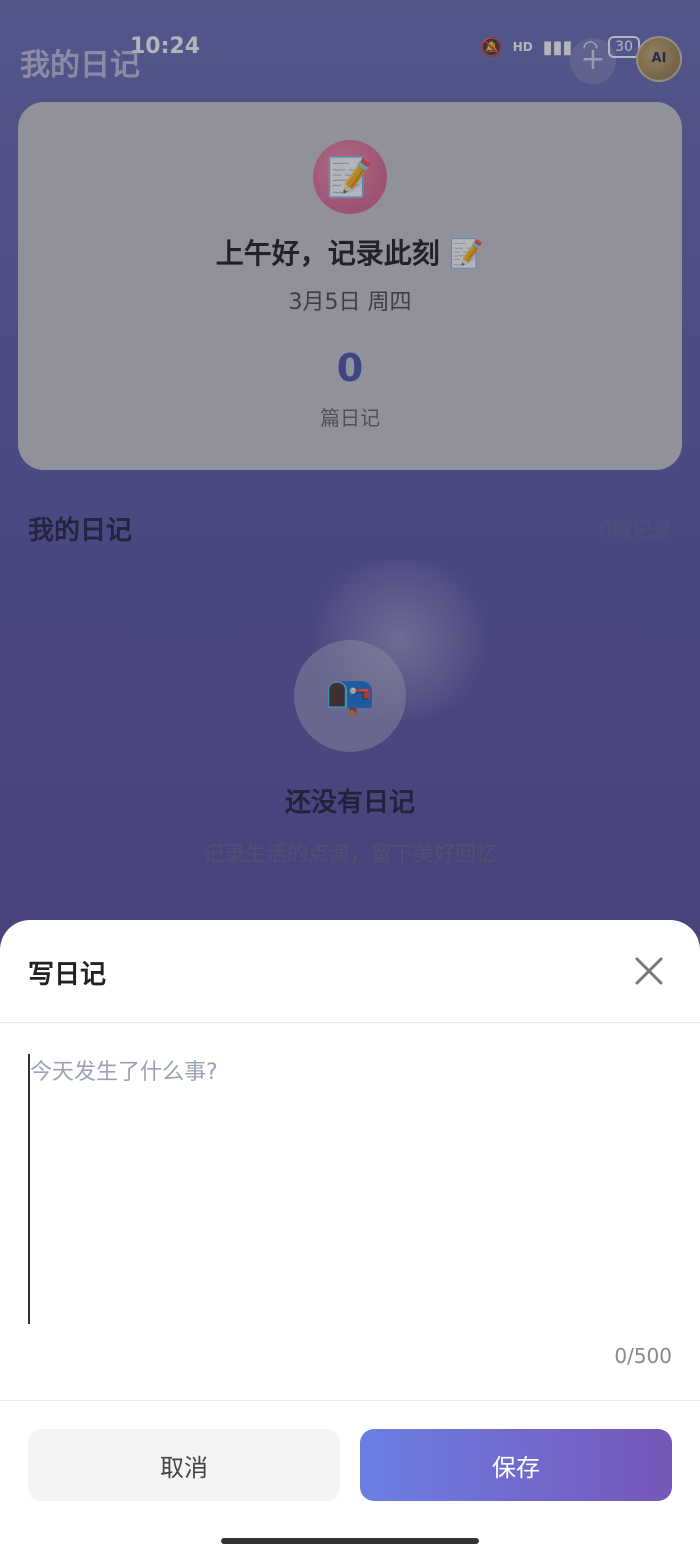 The image size is (700, 1555). I want to click on close-button, so click(649, 971).